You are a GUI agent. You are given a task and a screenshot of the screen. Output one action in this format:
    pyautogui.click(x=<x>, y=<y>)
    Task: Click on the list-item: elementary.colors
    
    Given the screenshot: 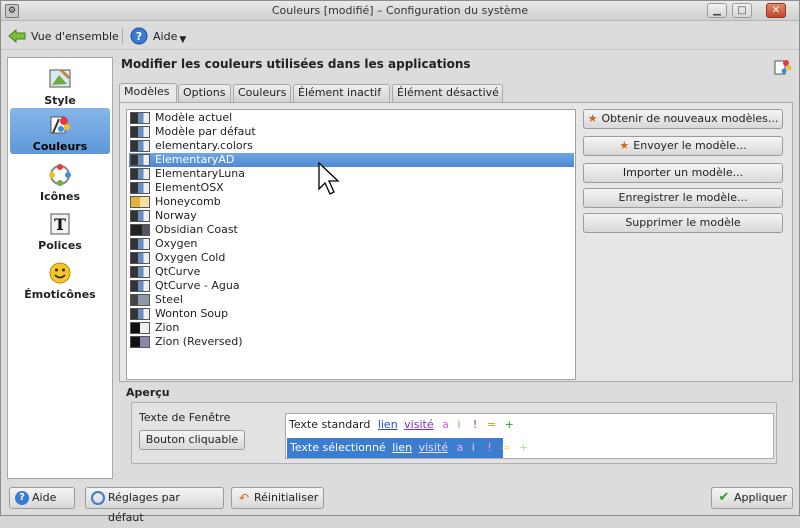 What is the action you would take?
    pyautogui.click(x=351, y=146)
    